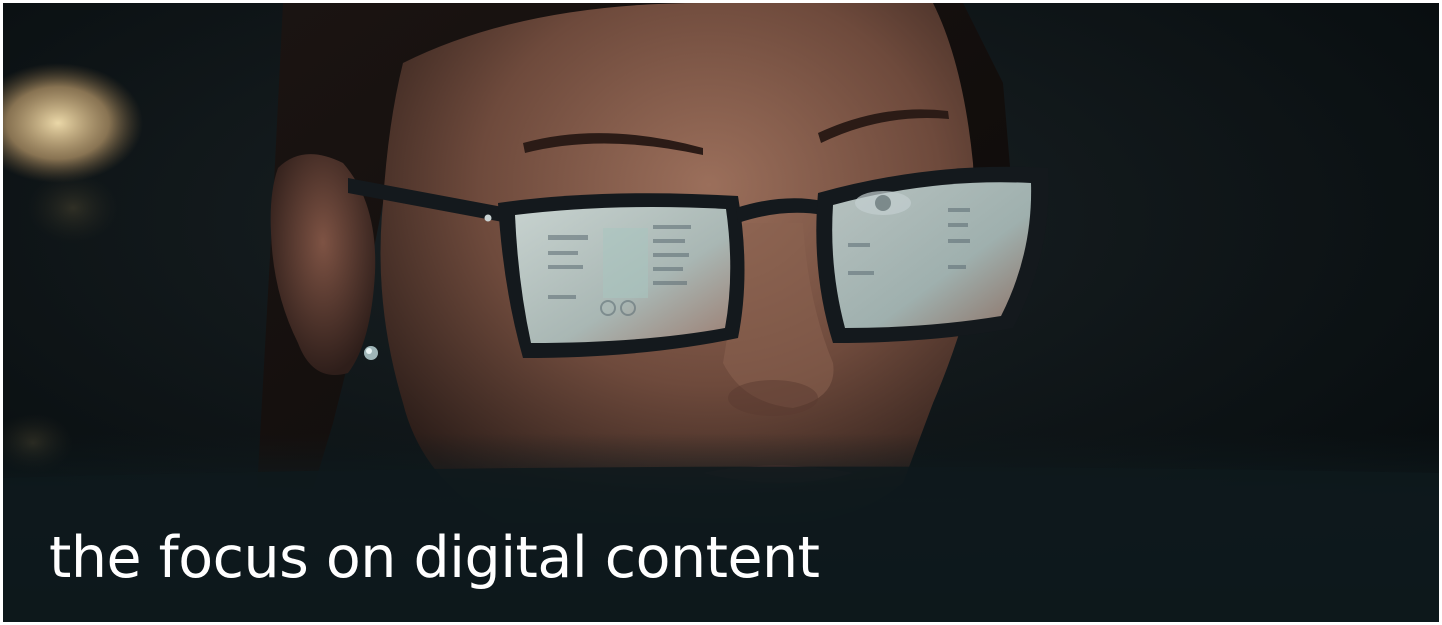 The image size is (1442, 625). What do you see at coordinates (434, 558) in the screenshot?
I see `hero-caption: the focus on digital content` at bounding box center [434, 558].